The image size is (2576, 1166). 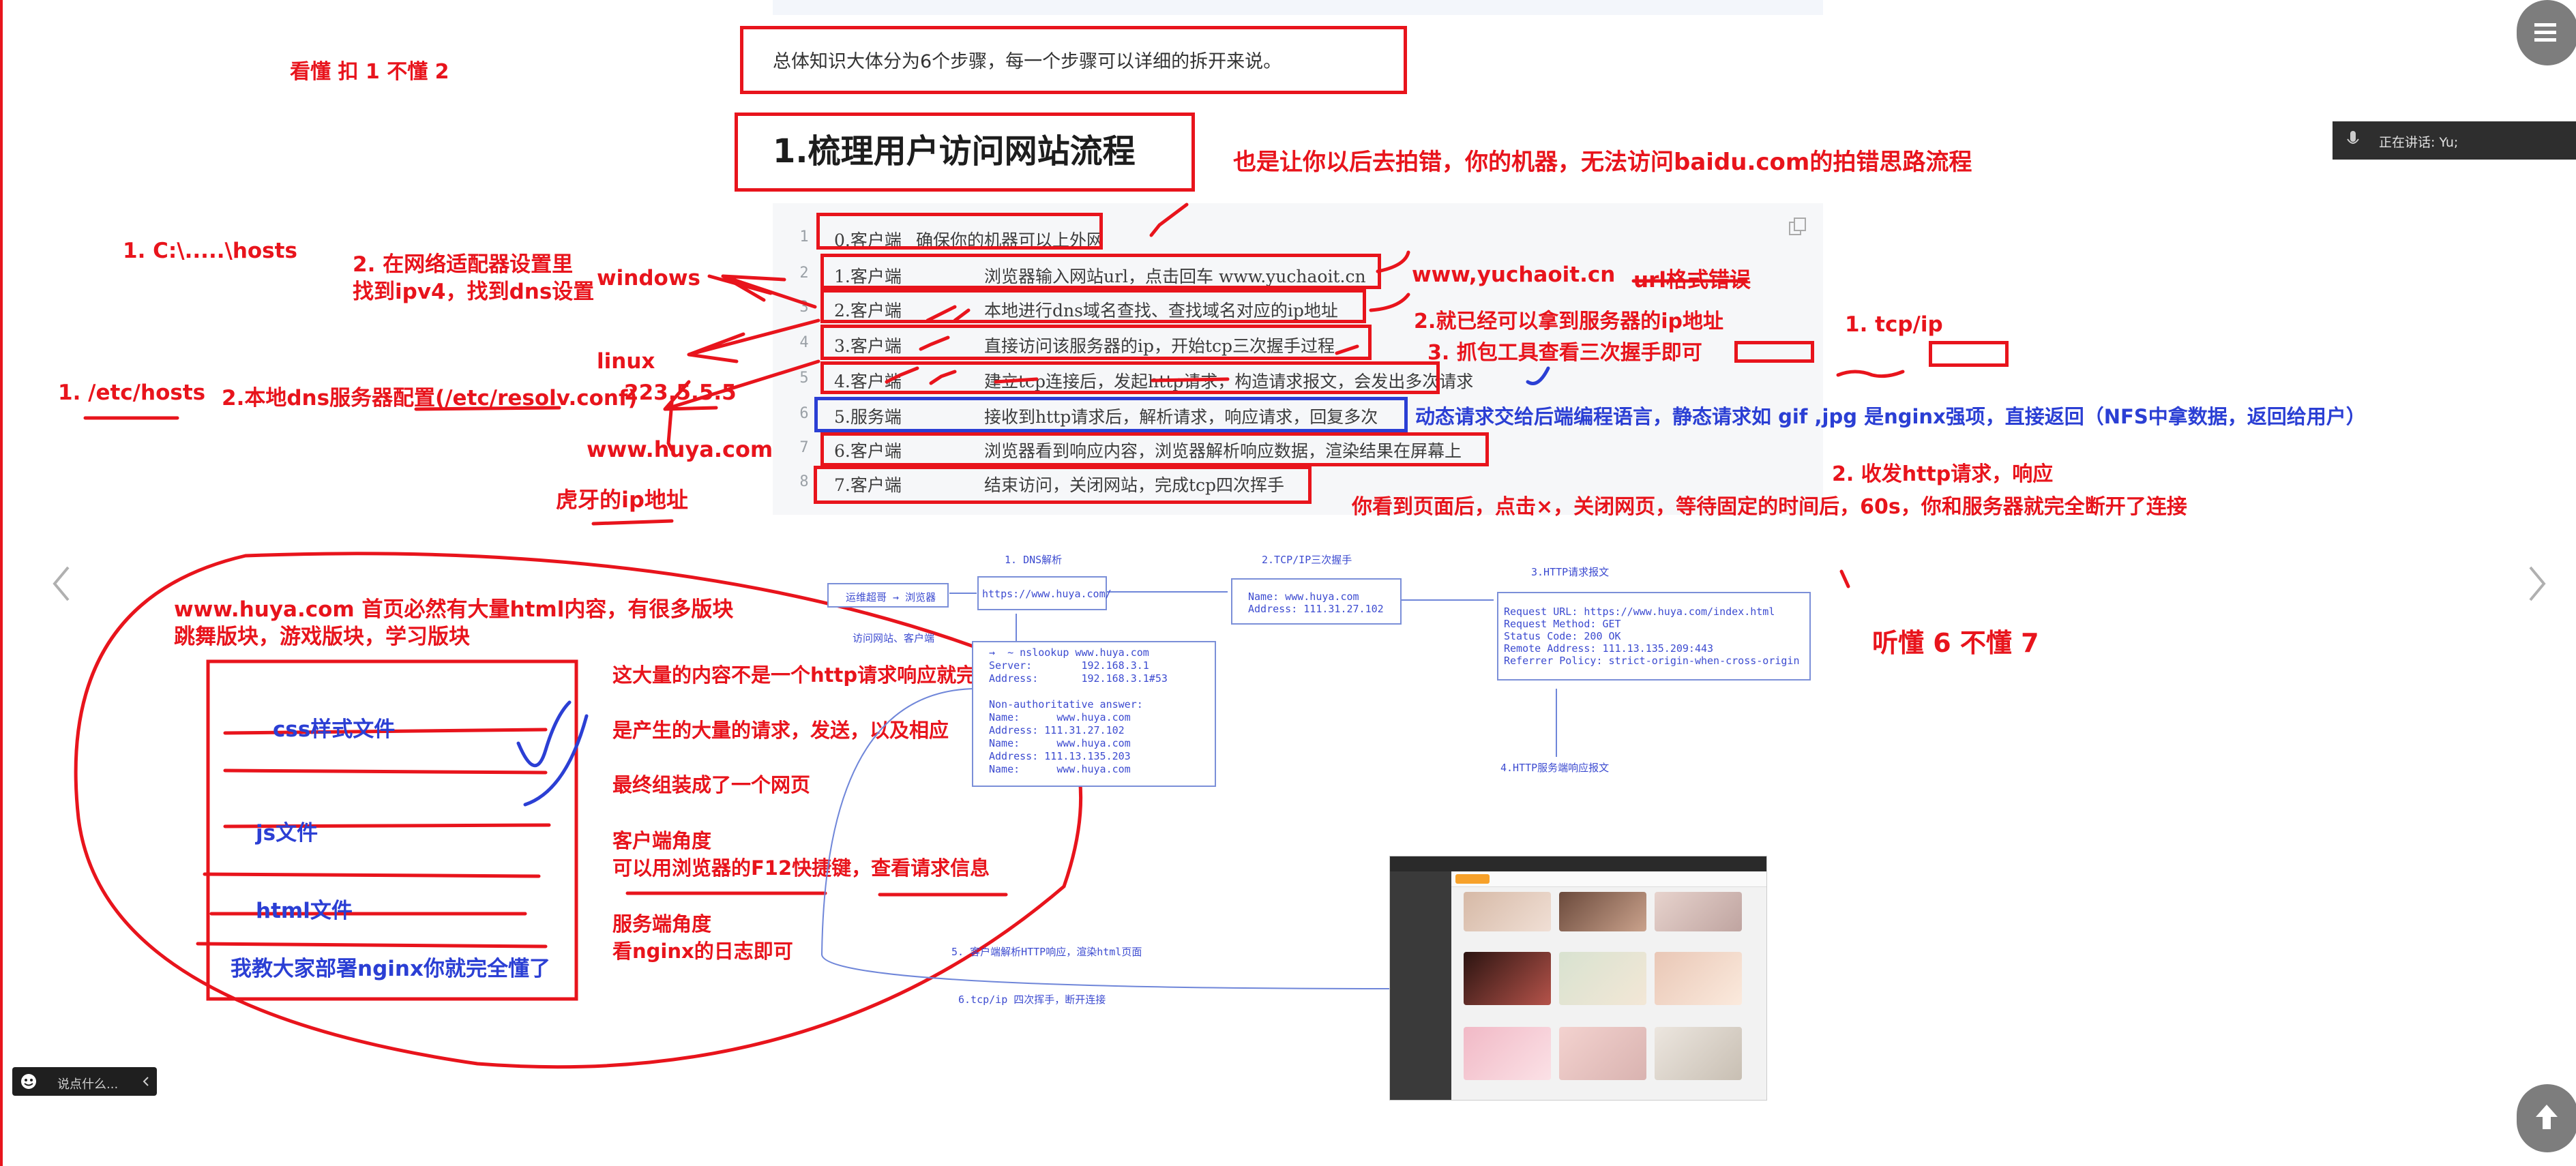 I want to click on menu-button, so click(x=2546, y=32).